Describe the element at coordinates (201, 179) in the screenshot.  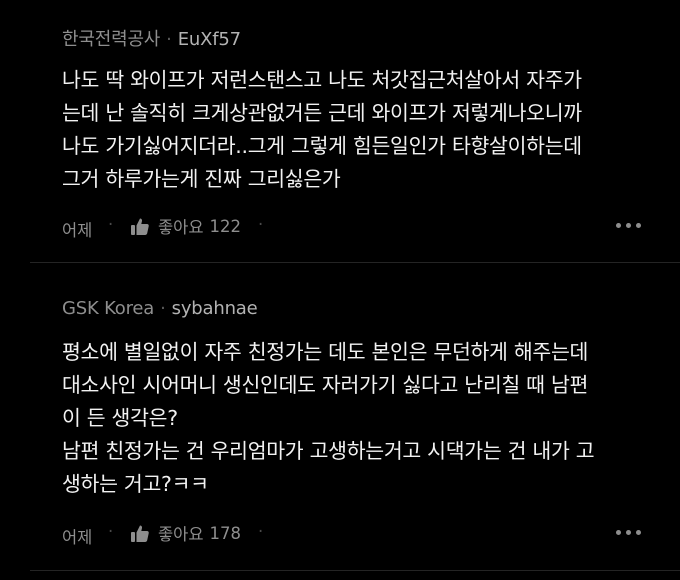
I see `comment-line: 그거 하루가는게 진짜 그리싫은가` at that location.